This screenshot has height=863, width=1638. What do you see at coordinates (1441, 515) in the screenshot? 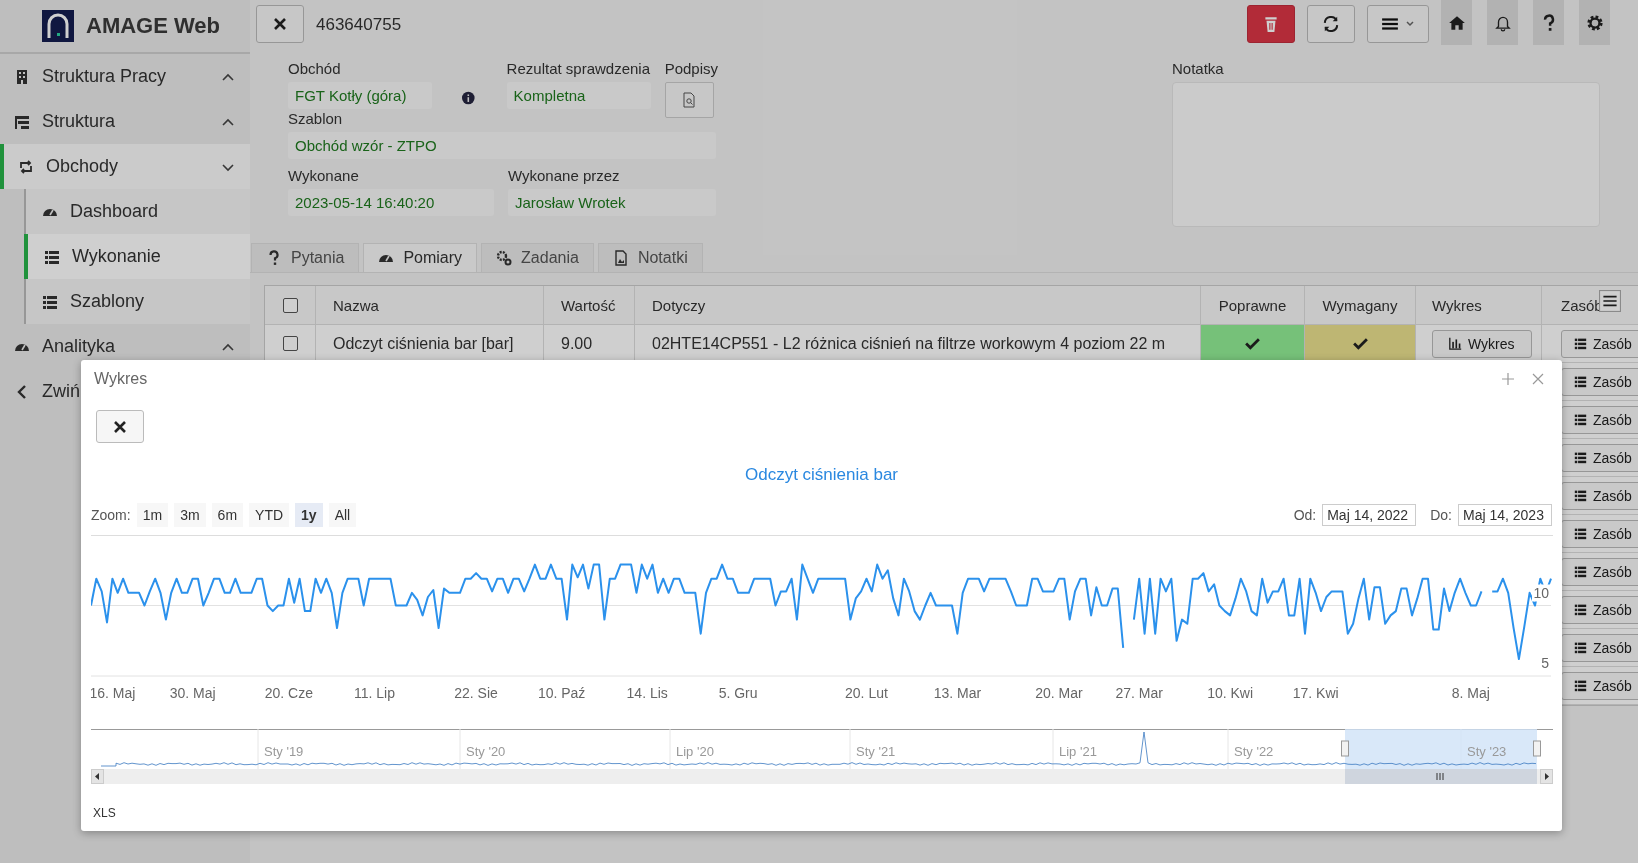
I see `to-label: Do:` at bounding box center [1441, 515].